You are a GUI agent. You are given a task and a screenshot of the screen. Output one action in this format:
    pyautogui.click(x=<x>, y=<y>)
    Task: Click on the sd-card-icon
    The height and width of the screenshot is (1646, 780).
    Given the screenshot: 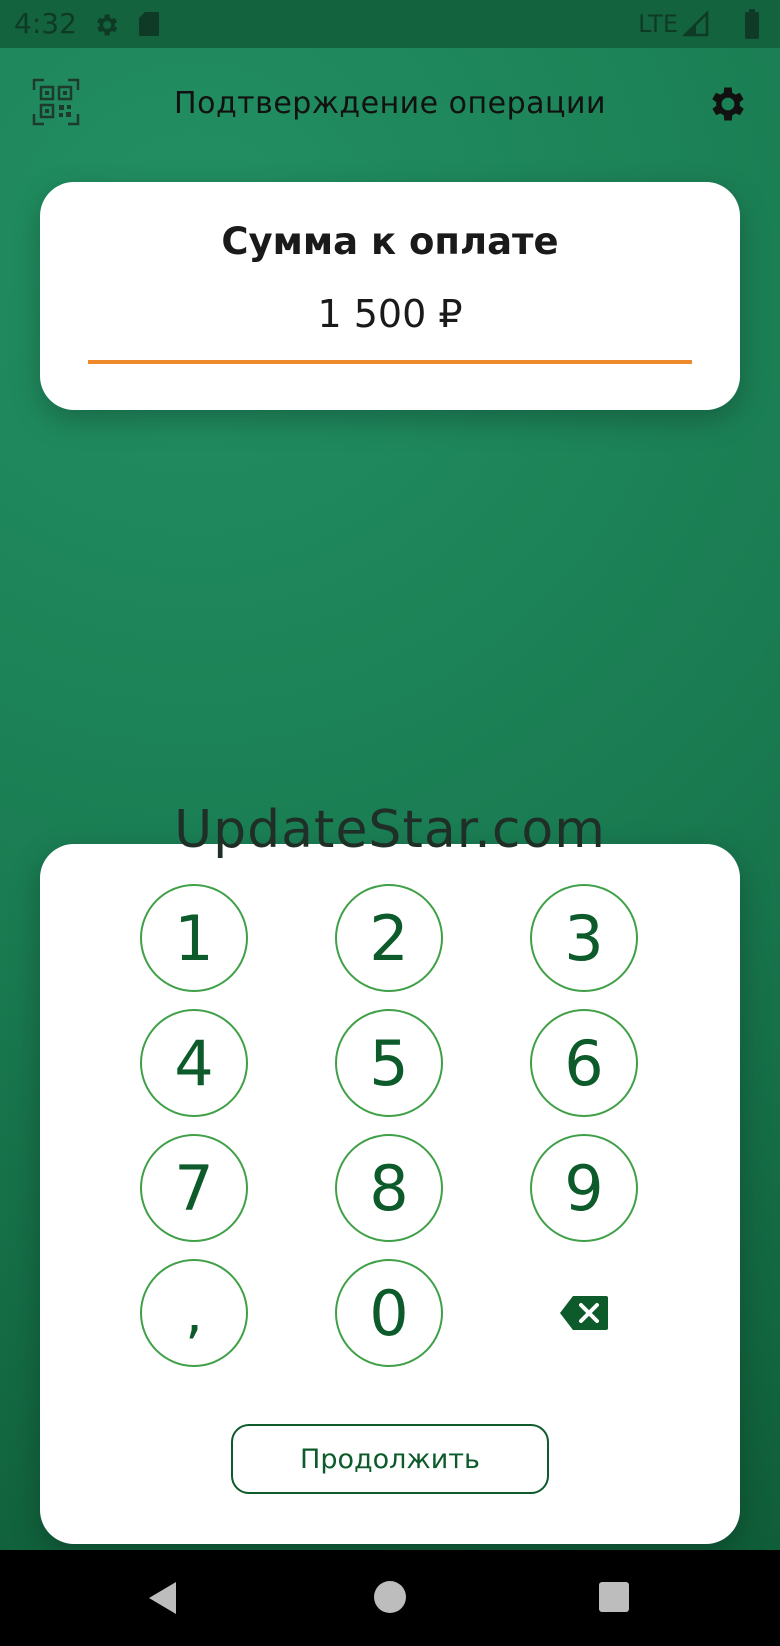 What is the action you would take?
    pyautogui.click(x=149, y=24)
    